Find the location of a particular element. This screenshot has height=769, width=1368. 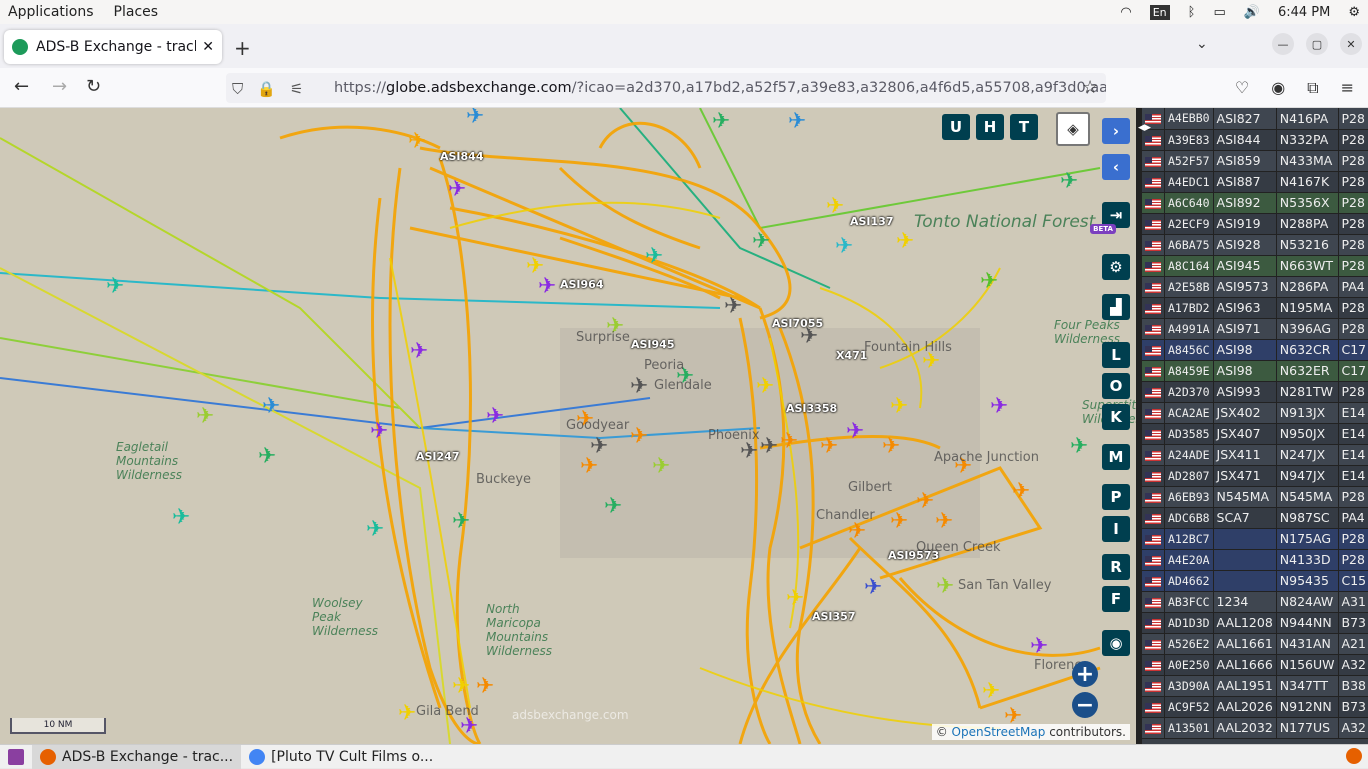

aircraft-label: ASI964 is located at coordinates (582, 284).